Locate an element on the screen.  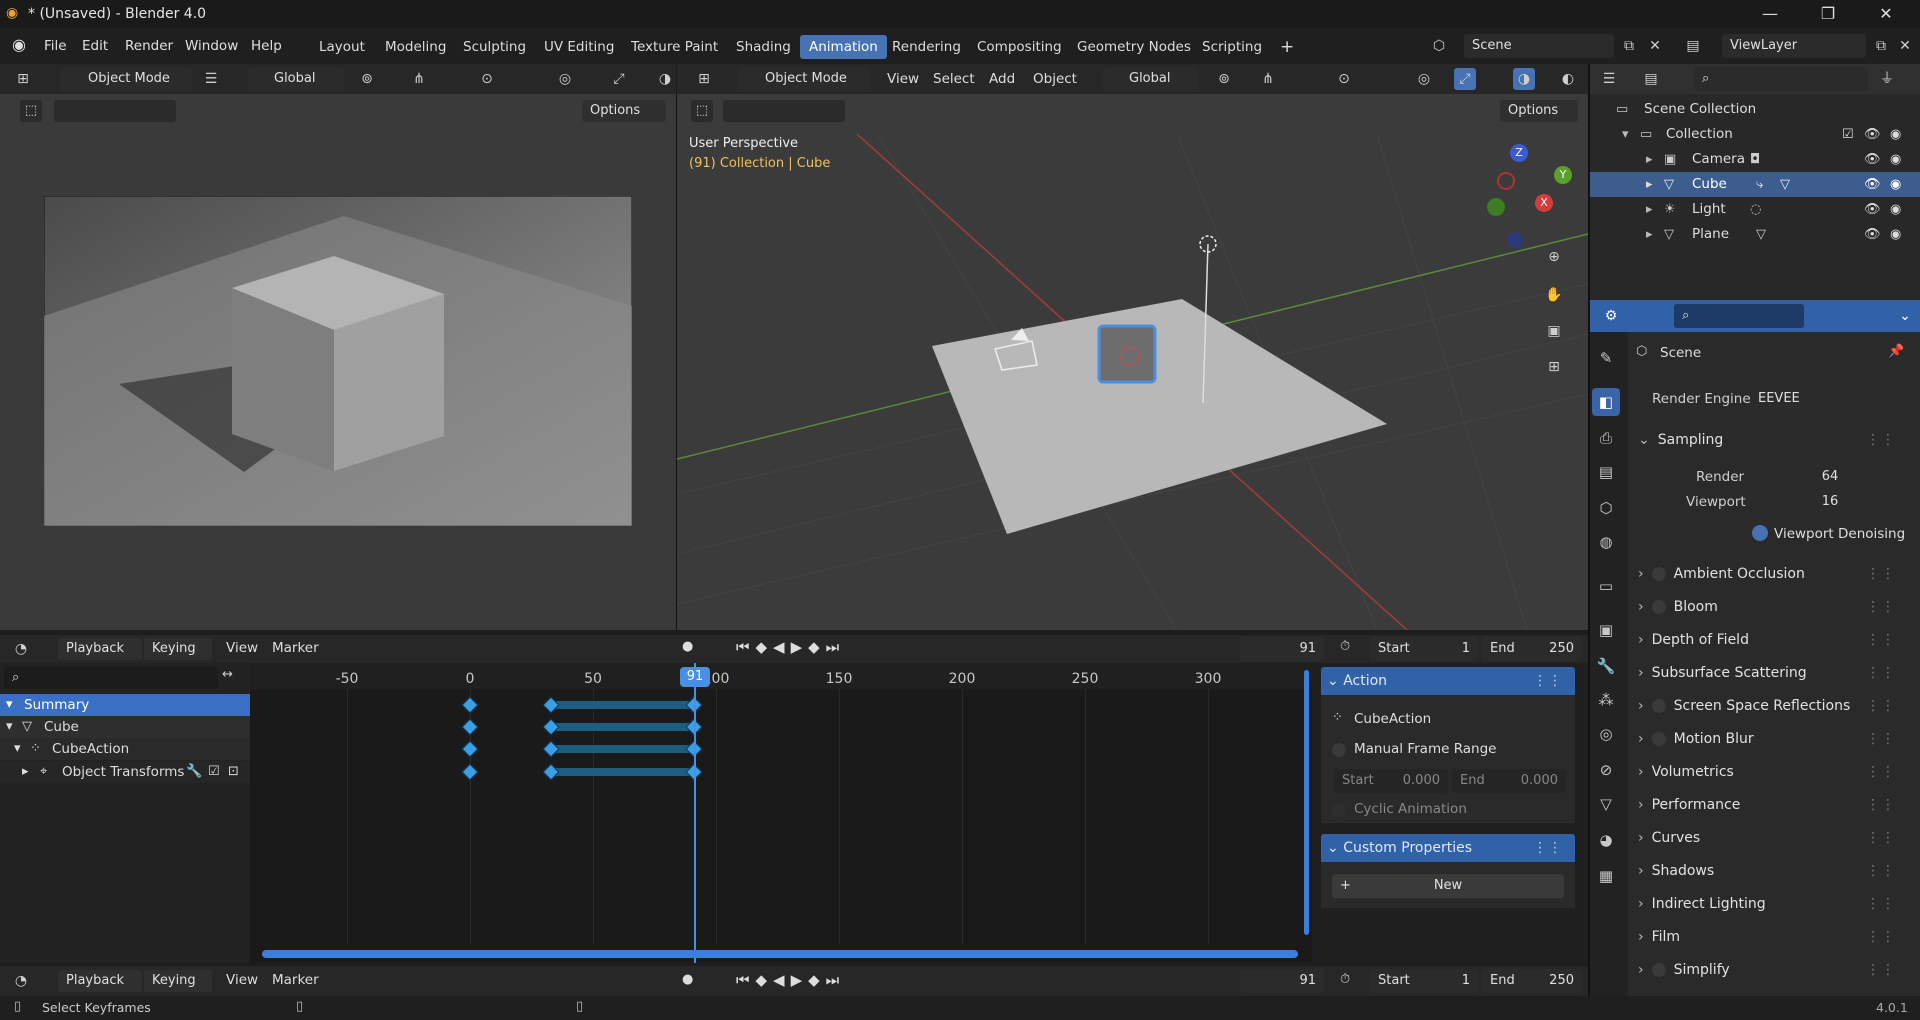
start-frame-field: Start 1 is located at coordinates (1424, 649).